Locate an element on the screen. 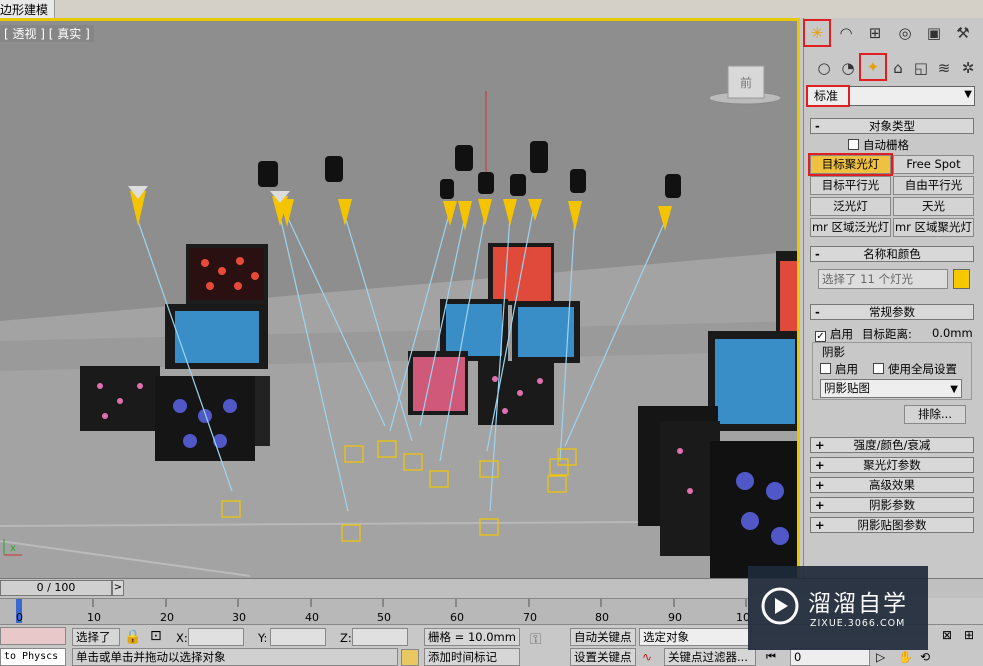 Image resolution: width=983 pixels, height=666 pixels. maxscript-listener is located at coordinates (33, 636).